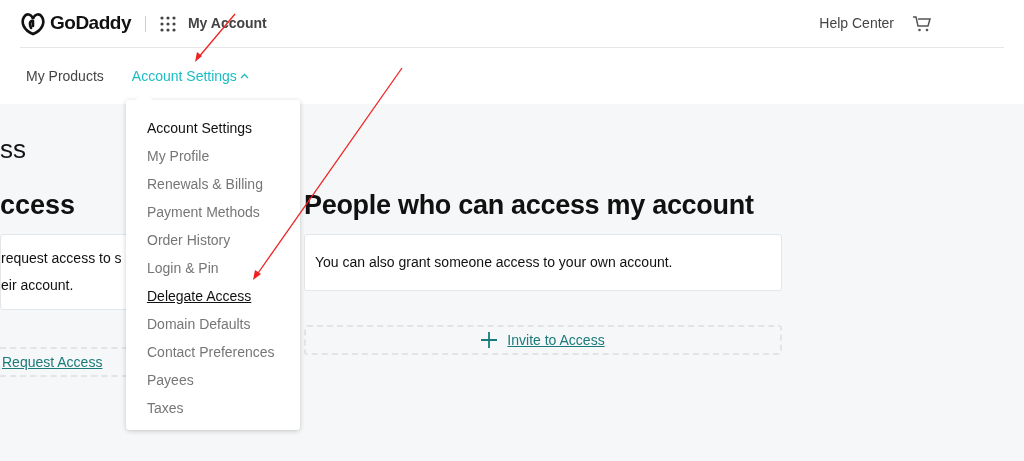  What do you see at coordinates (244, 76) in the screenshot?
I see `caret-icon` at bounding box center [244, 76].